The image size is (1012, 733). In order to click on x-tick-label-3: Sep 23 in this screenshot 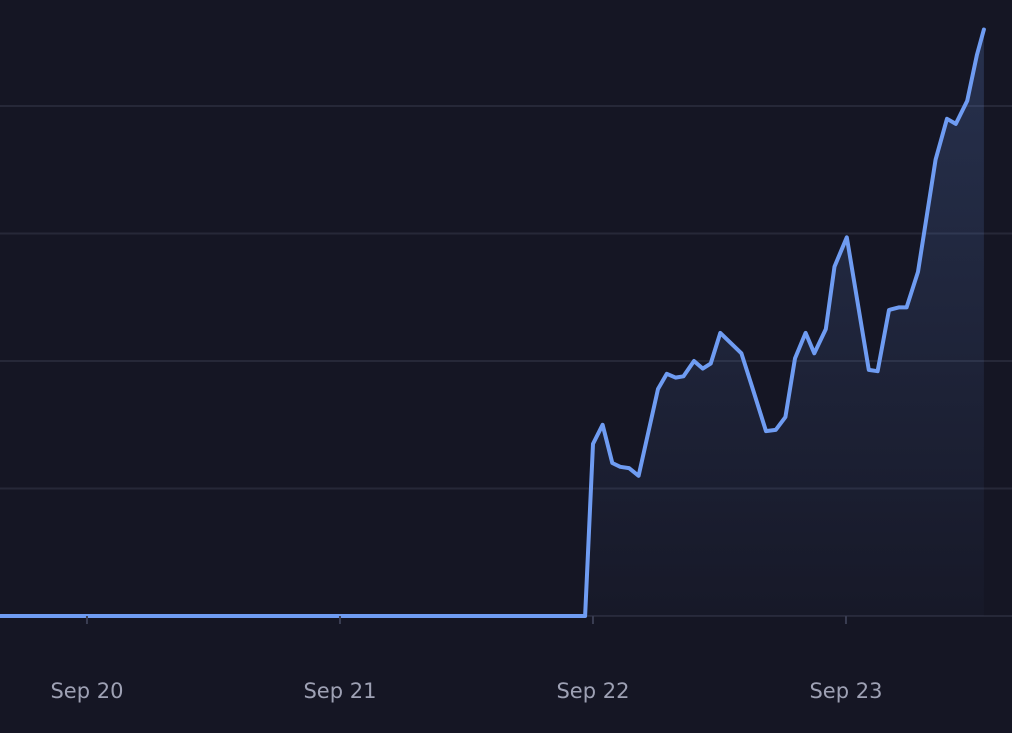, I will do `click(845, 691)`.